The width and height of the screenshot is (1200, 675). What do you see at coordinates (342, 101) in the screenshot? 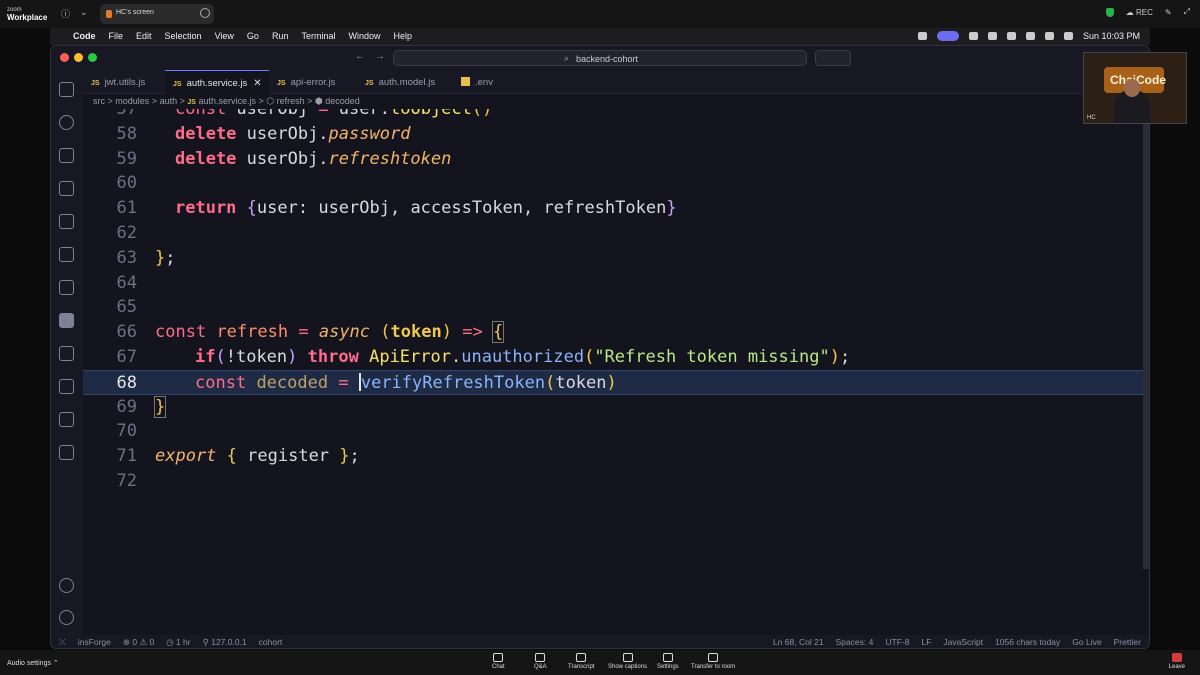
I see `breadcrumb-variable: decoded` at bounding box center [342, 101].